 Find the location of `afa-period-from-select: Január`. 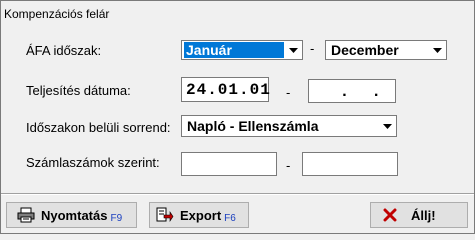

afa-period-from-select: Január is located at coordinates (242, 50).